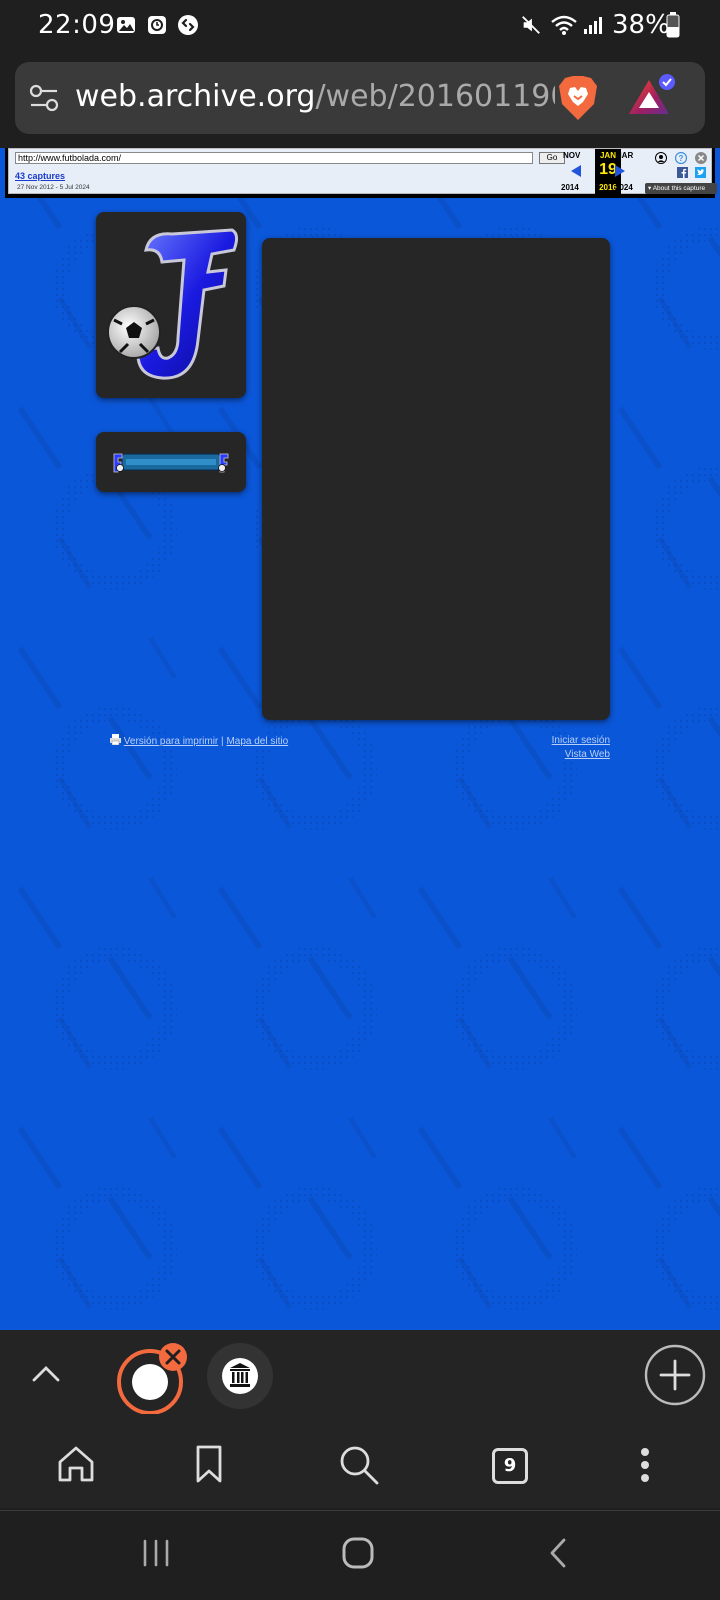  Describe the element at coordinates (257, 741) in the screenshot. I see `sitemap-link: Mapa del sitio` at that location.